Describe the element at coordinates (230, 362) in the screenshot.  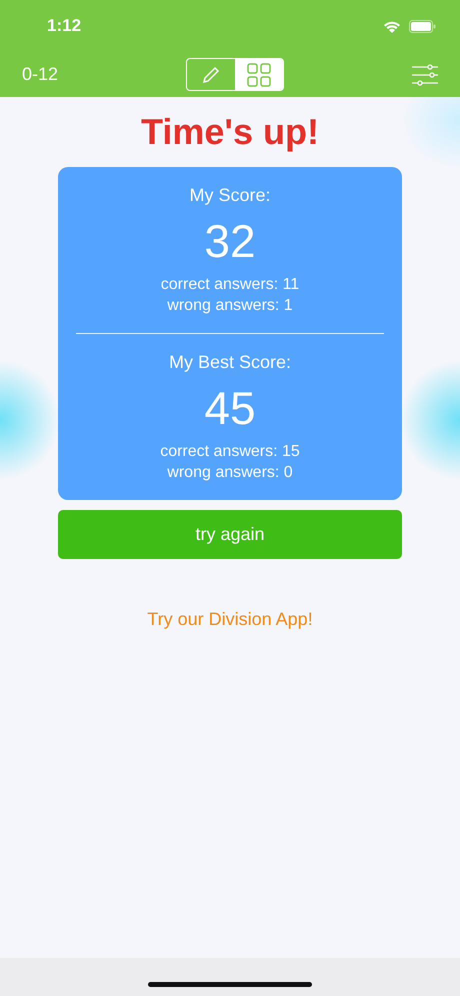
I see `score-heading: My Best Score:` at that location.